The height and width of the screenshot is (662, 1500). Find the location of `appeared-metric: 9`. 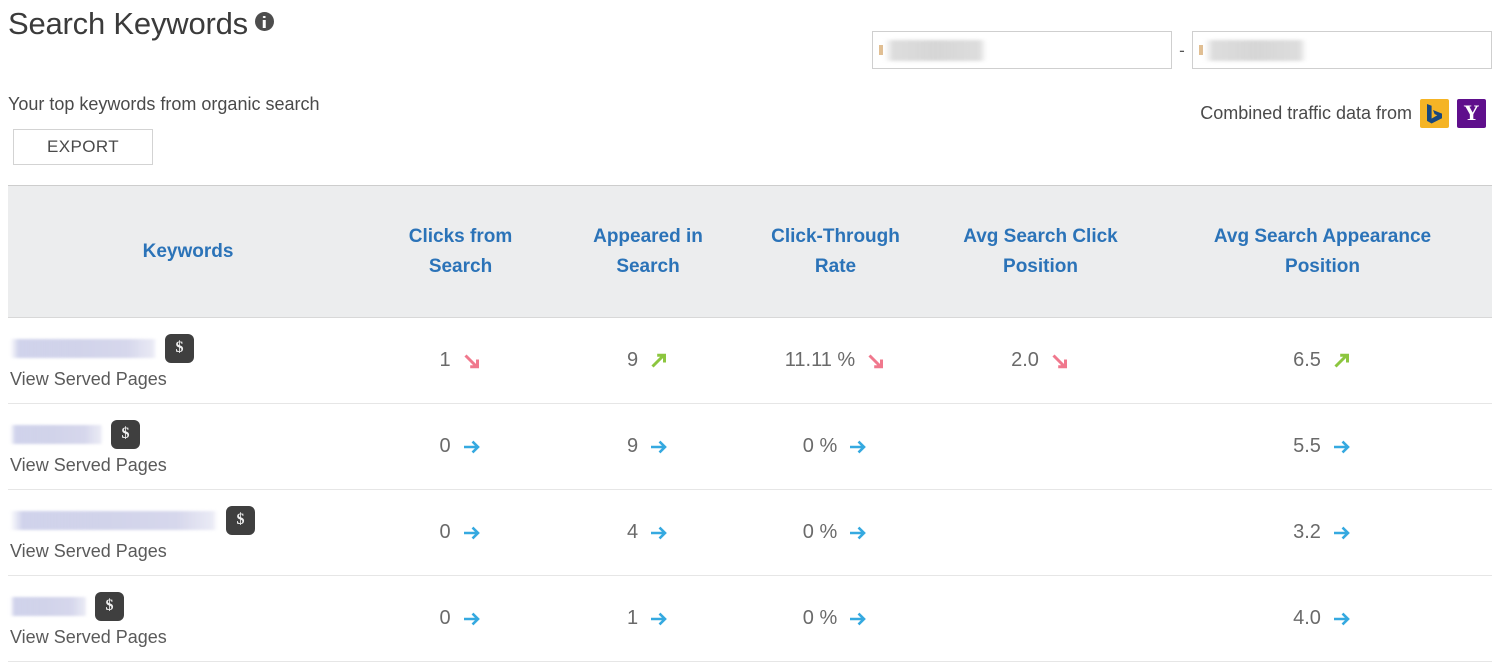

appeared-metric: 9 is located at coordinates (648, 360).